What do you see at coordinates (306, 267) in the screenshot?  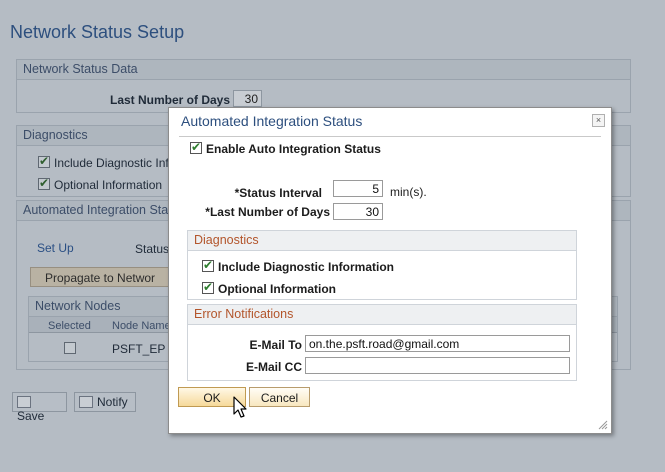 I see `include-diagnostic-label: Include Diagnostic Information` at bounding box center [306, 267].